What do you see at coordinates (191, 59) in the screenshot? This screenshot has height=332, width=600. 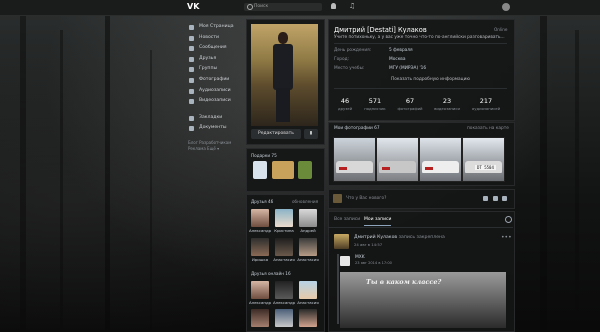 I see `friends-icon` at bounding box center [191, 59].